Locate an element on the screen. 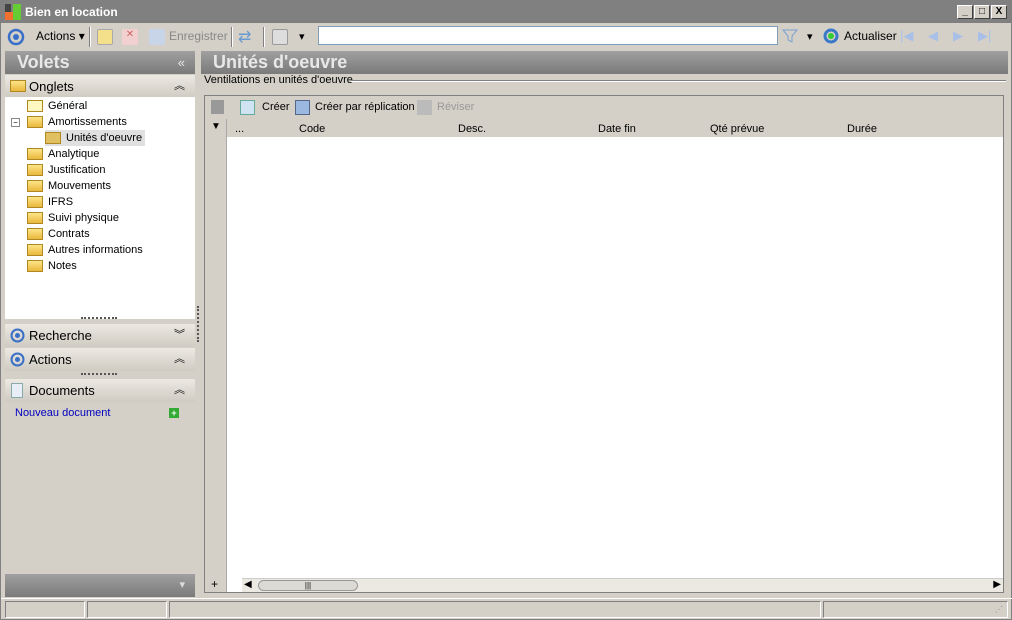  tree-item-mouvements: Mouvements is located at coordinates (69, 186).